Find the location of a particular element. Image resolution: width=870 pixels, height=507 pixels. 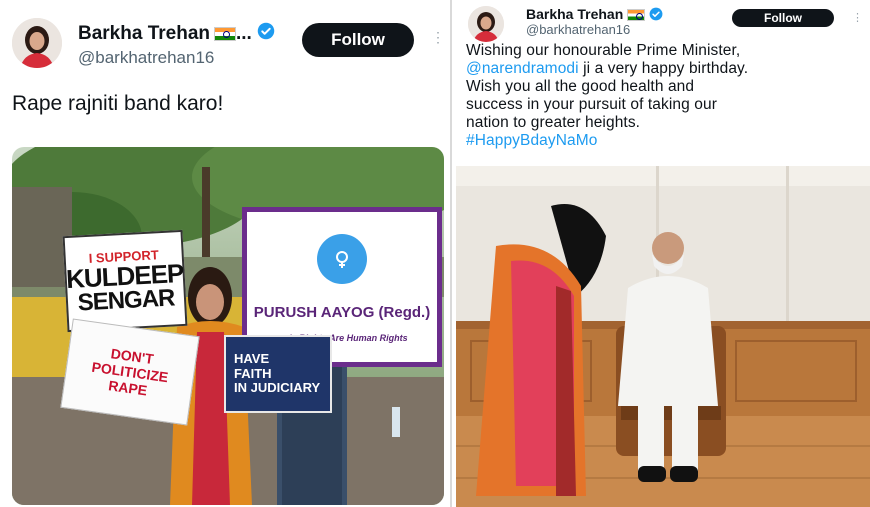

placard-faith-line2: FAITH is located at coordinates (253, 373).